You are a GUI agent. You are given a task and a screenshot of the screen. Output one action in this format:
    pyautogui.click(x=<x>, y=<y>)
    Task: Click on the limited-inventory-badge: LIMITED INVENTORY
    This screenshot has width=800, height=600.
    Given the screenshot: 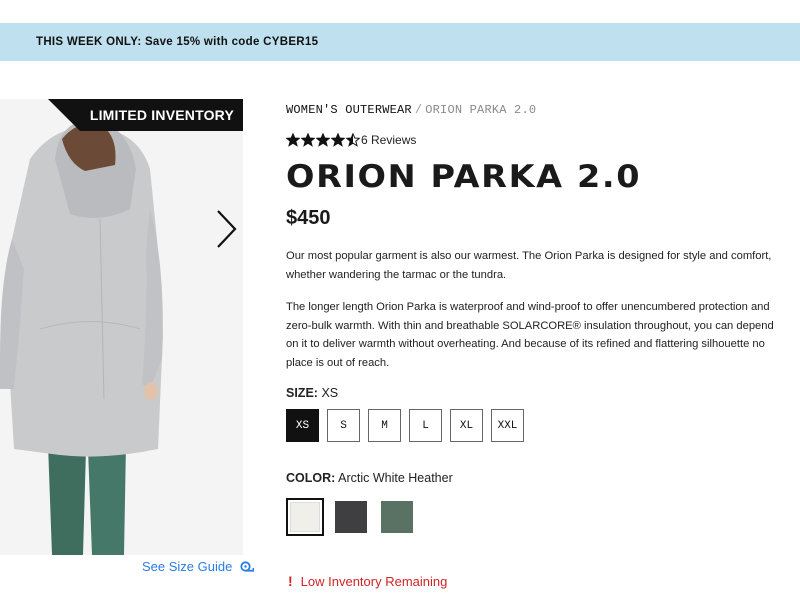 What is the action you would take?
    pyautogui.click(x=145, y=115)
    